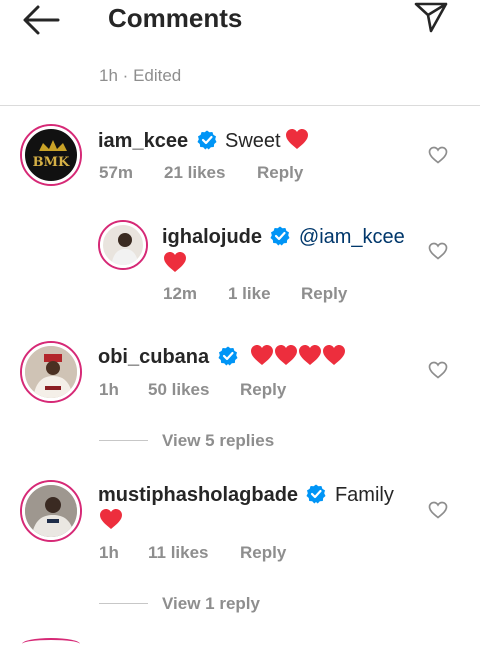  Describe the element at coordinates (198, 495) in the screenshot. I see `comment-username: mustiphasholagbade` at that location.